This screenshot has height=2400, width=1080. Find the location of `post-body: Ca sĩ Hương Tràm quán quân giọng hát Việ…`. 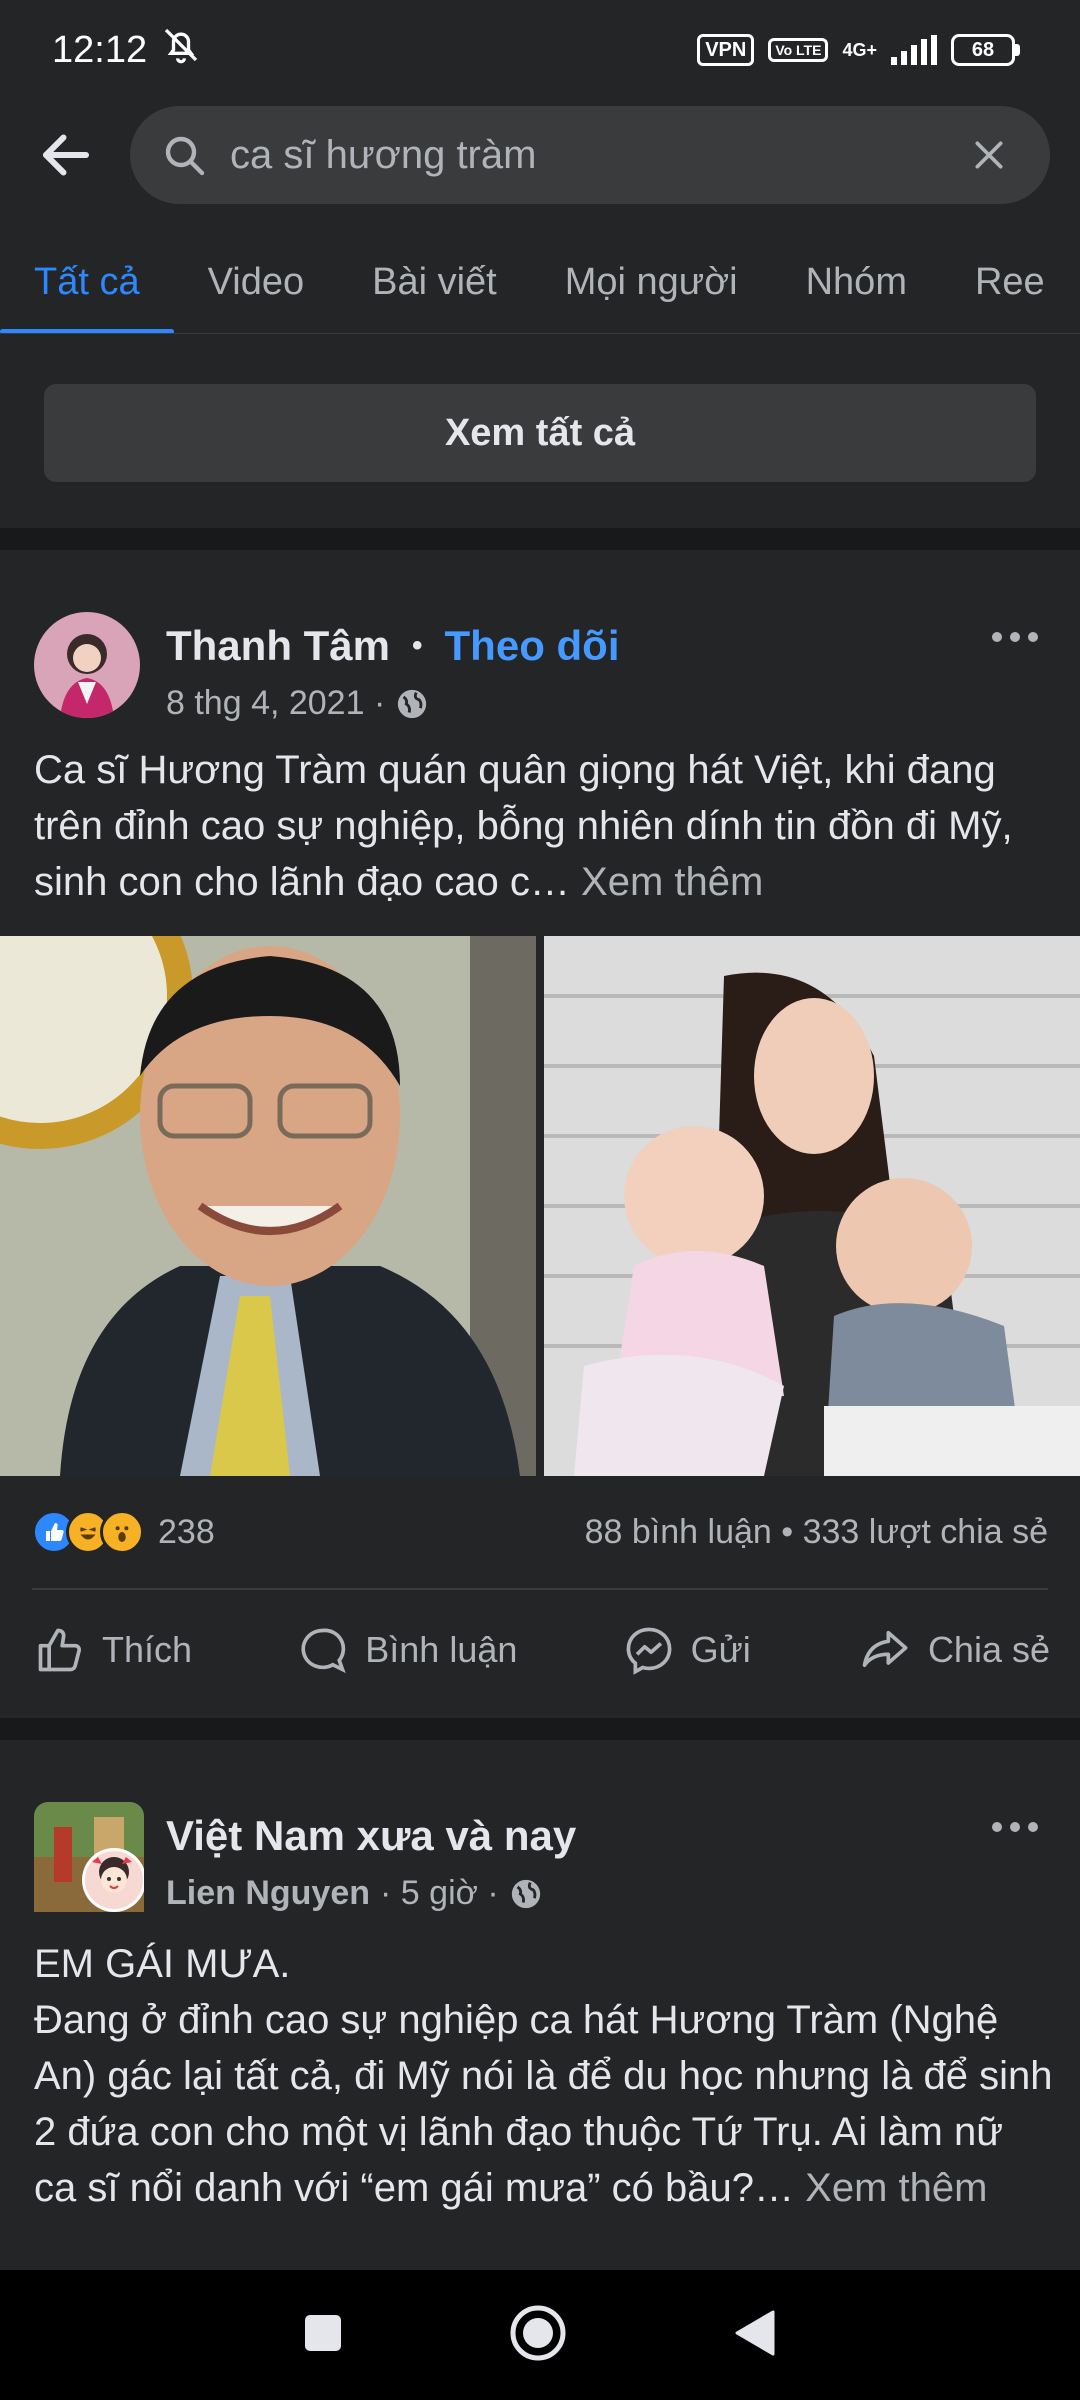

post-body: Ca sĩ Hương Tràm quán quân giọng hát Việ… is located at coordinates (523, 826).